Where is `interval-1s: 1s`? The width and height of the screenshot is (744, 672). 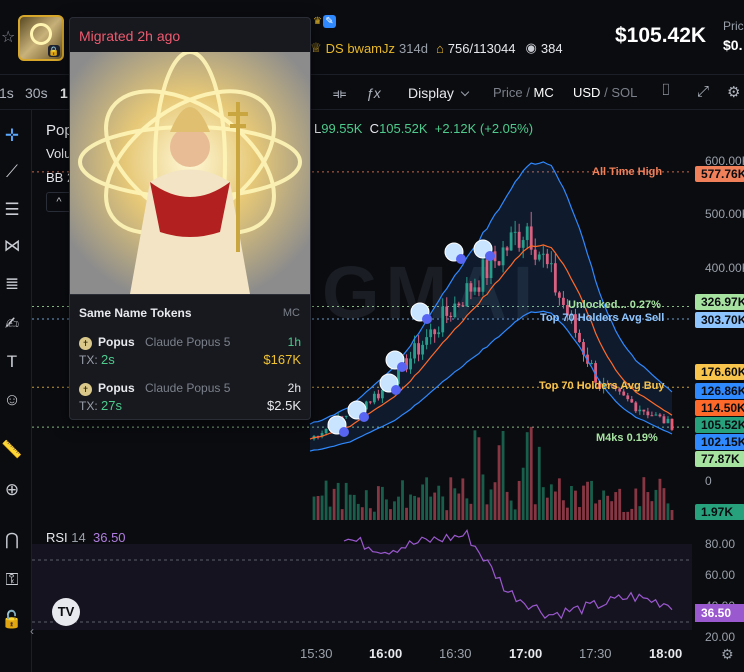 interval-1s: 1s is located at coordinates (7, 93).